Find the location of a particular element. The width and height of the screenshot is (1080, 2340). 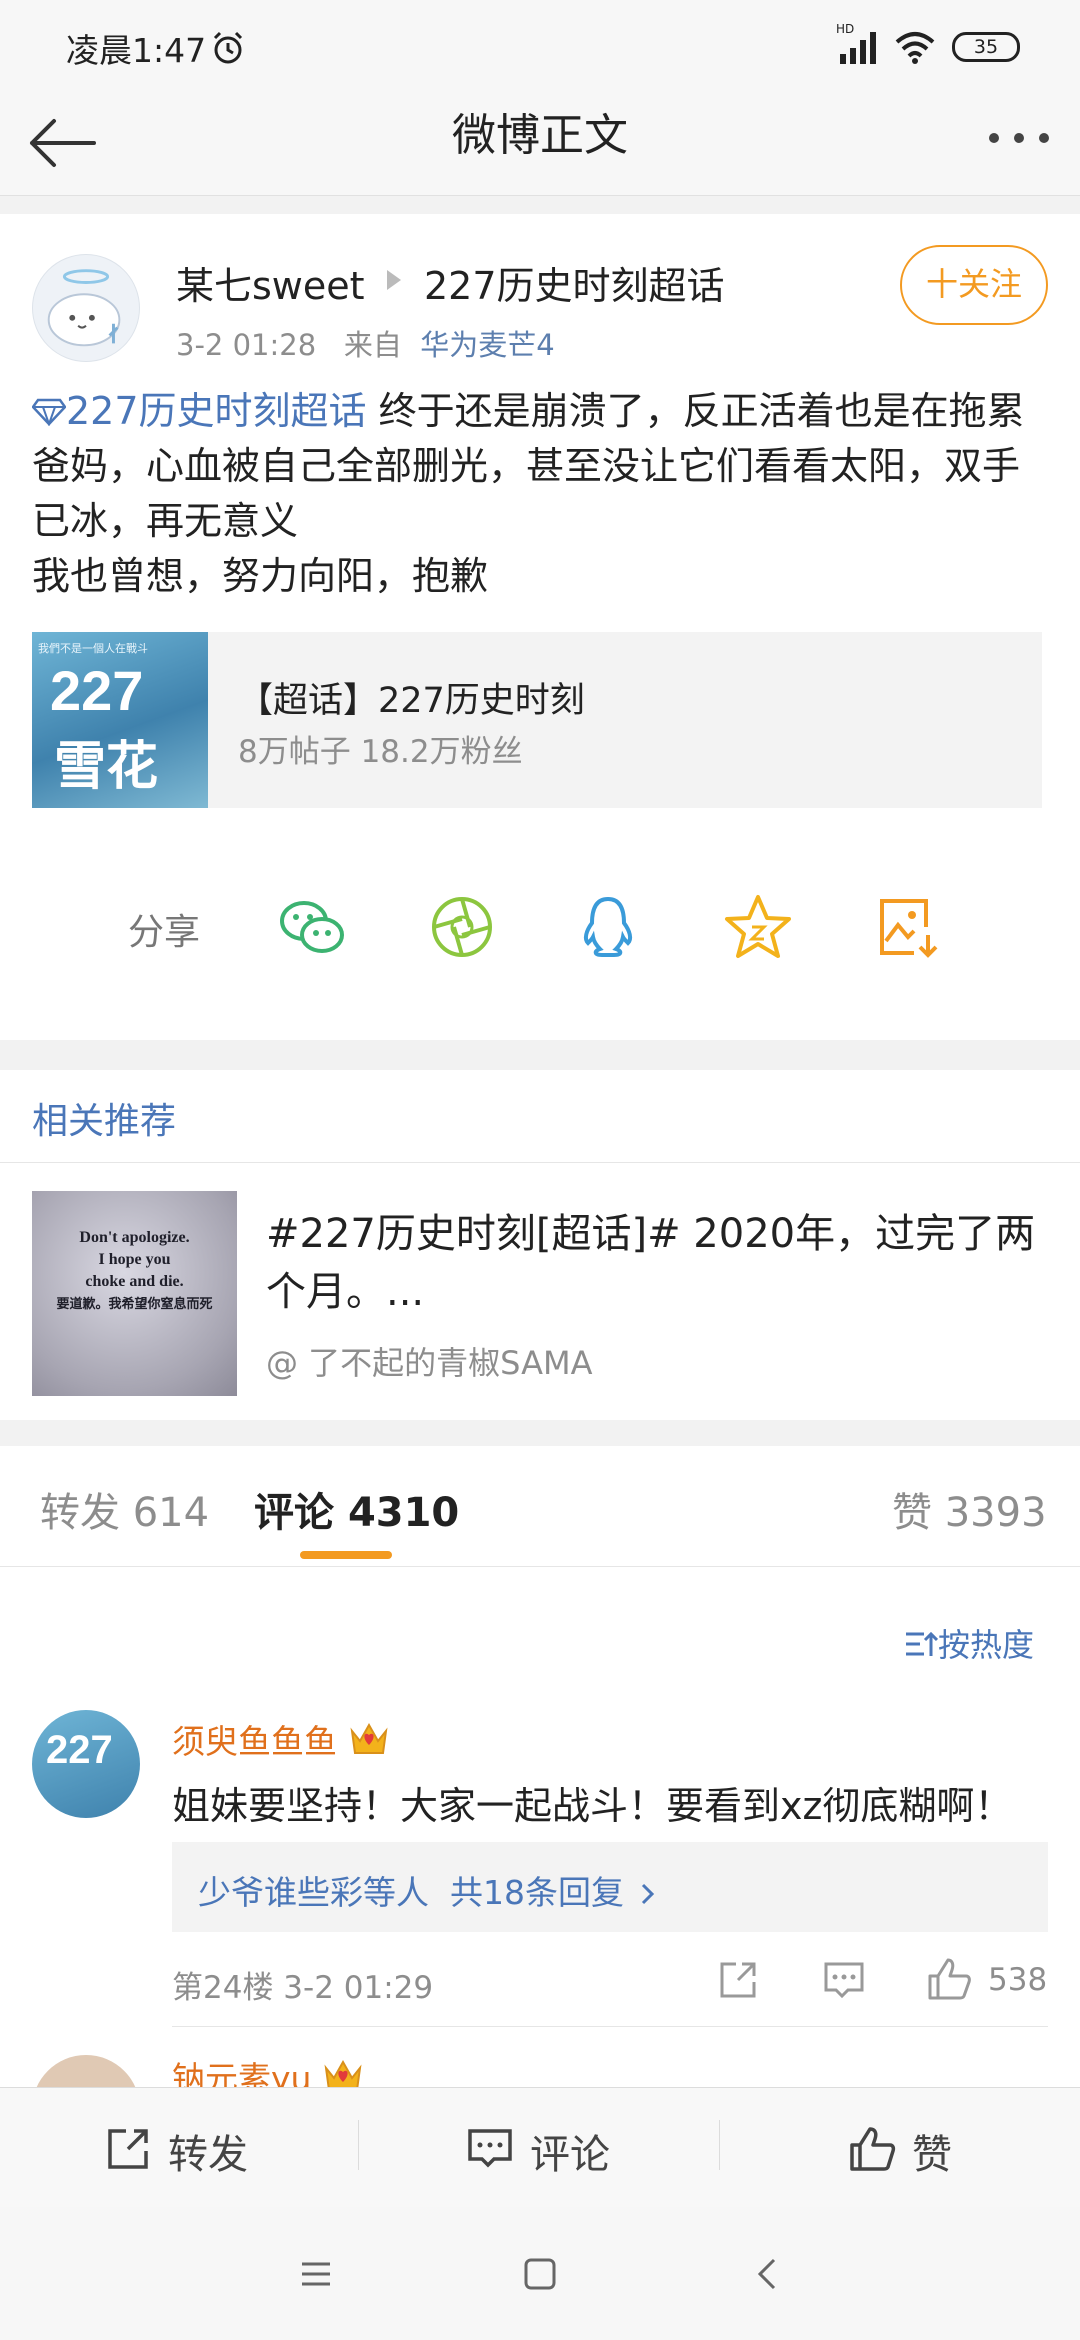

tab-likes-count: 3393 is located at coordinates (995, 1513).